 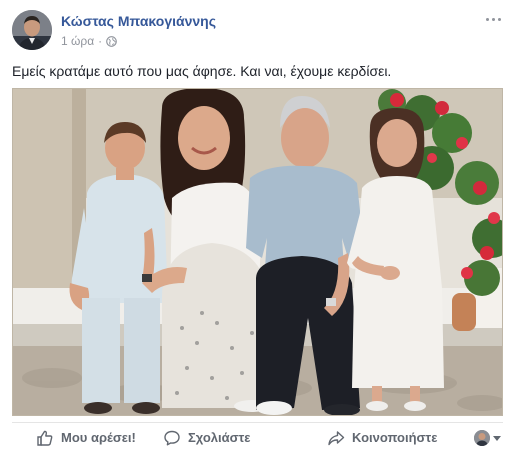 What do you see at coordinates (257, 437) in the screenshot?
I see `post-actions-bar: Μου αρέσει! Σχολιάστε Κοινοποιήστε` at bounding box center [257, 437].